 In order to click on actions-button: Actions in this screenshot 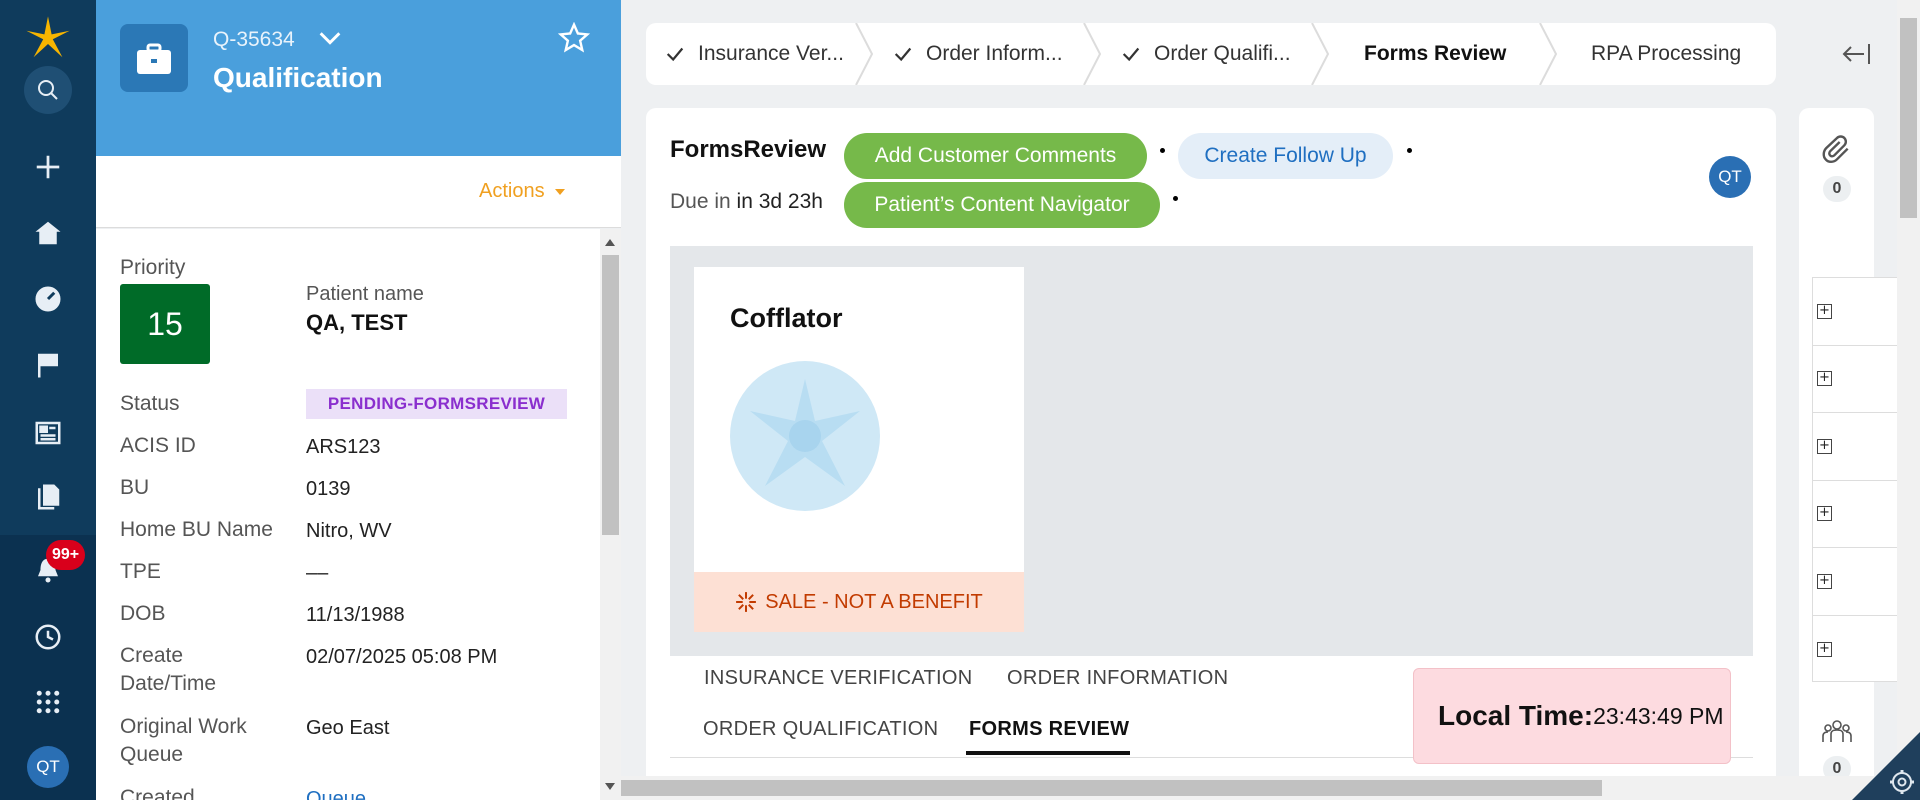, I will do `click(522, 191)`.